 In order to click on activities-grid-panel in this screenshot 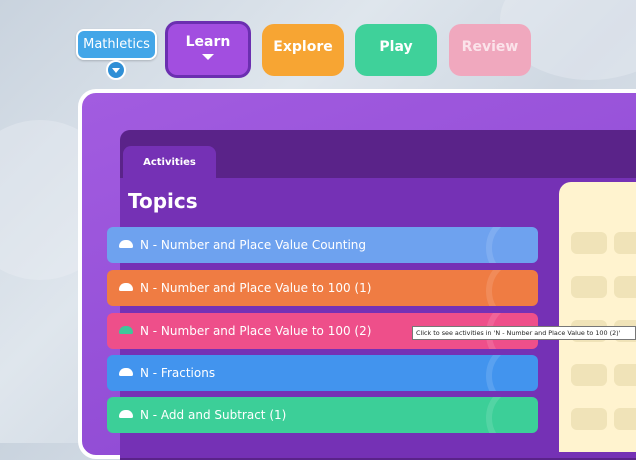, I will do `click(597, 317)`.